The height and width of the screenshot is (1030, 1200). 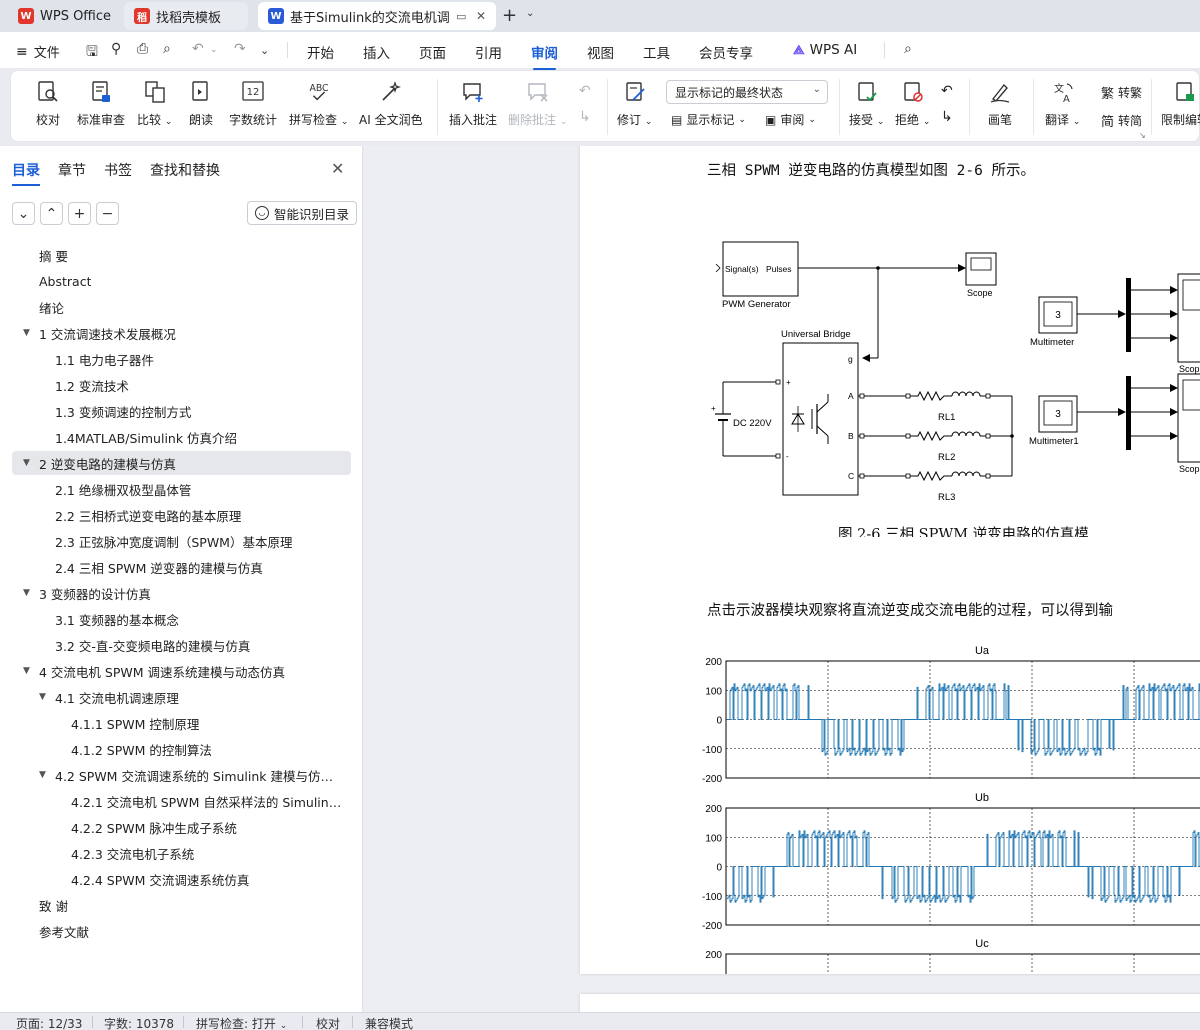 I want to click on share-icon: ⚲, so click(x=116, y=49).